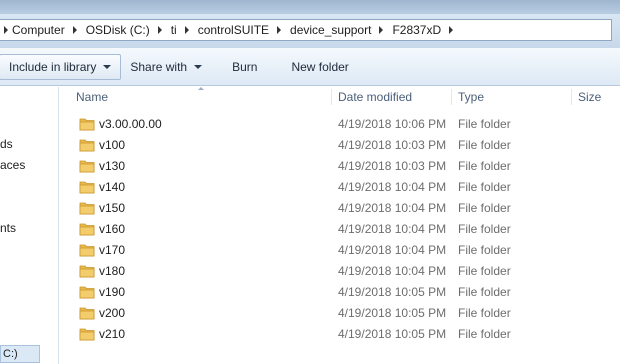 Image resolution: width=620 pixels, height=364 pixels. I want to click on file-name: v140, so click(112, 187).